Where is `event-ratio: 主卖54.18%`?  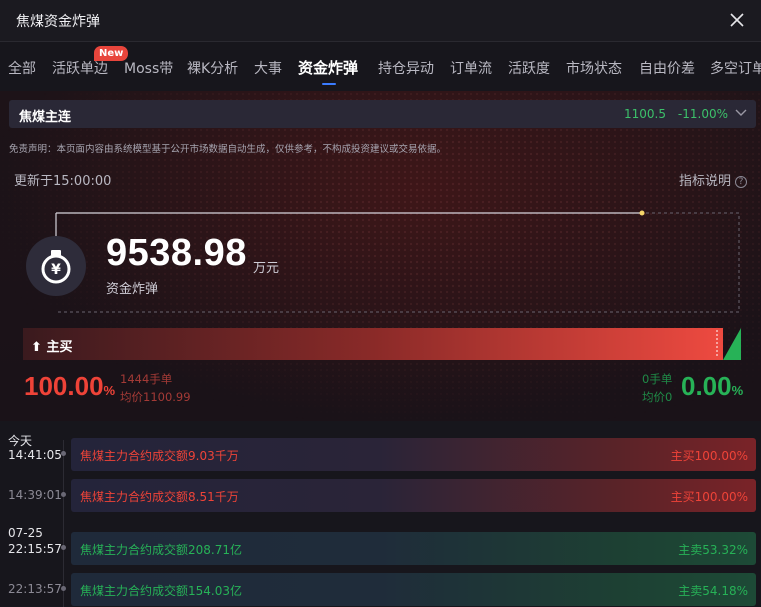 event-ratio: 主卖54.18% is located at coordinates (713, 591).